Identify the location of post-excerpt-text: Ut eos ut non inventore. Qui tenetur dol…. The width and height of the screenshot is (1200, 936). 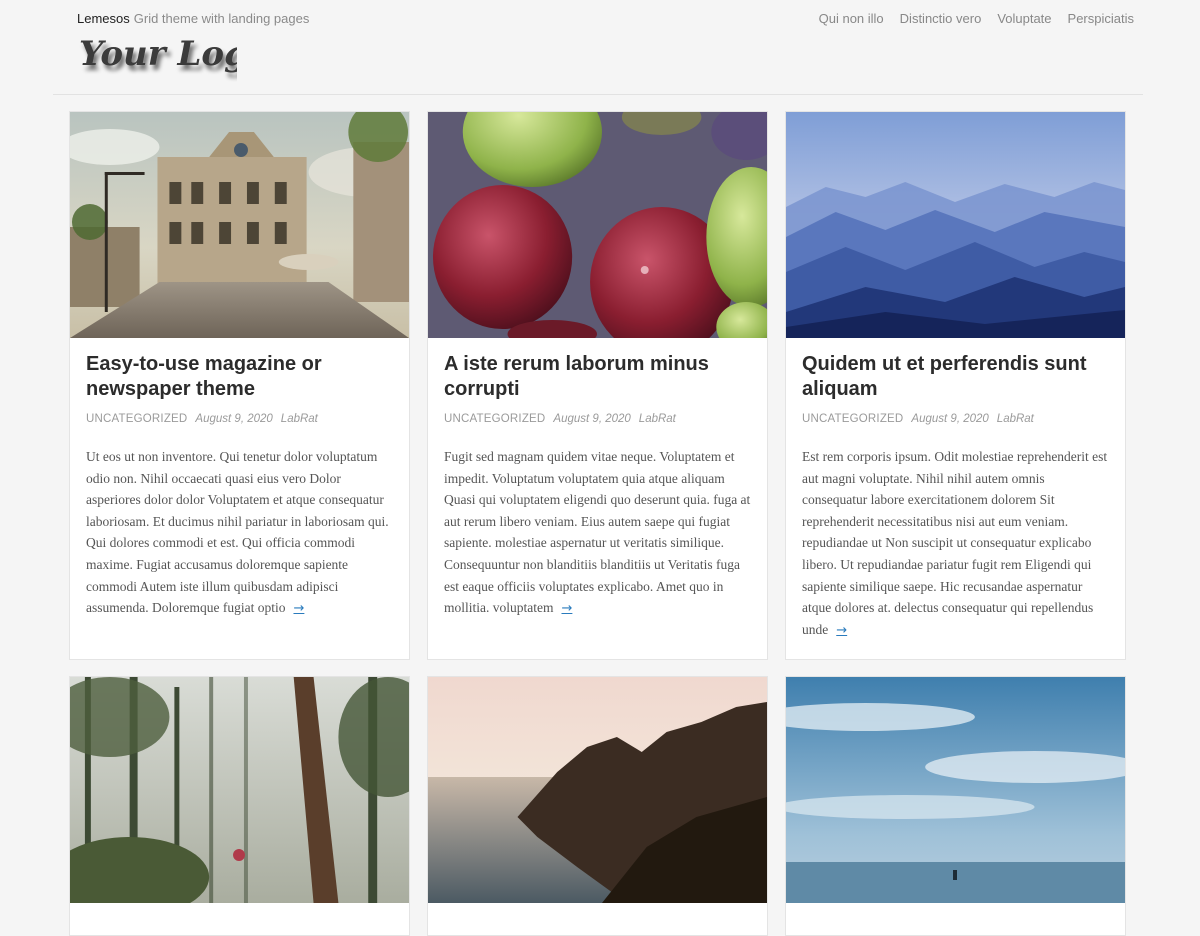
(237, 532).